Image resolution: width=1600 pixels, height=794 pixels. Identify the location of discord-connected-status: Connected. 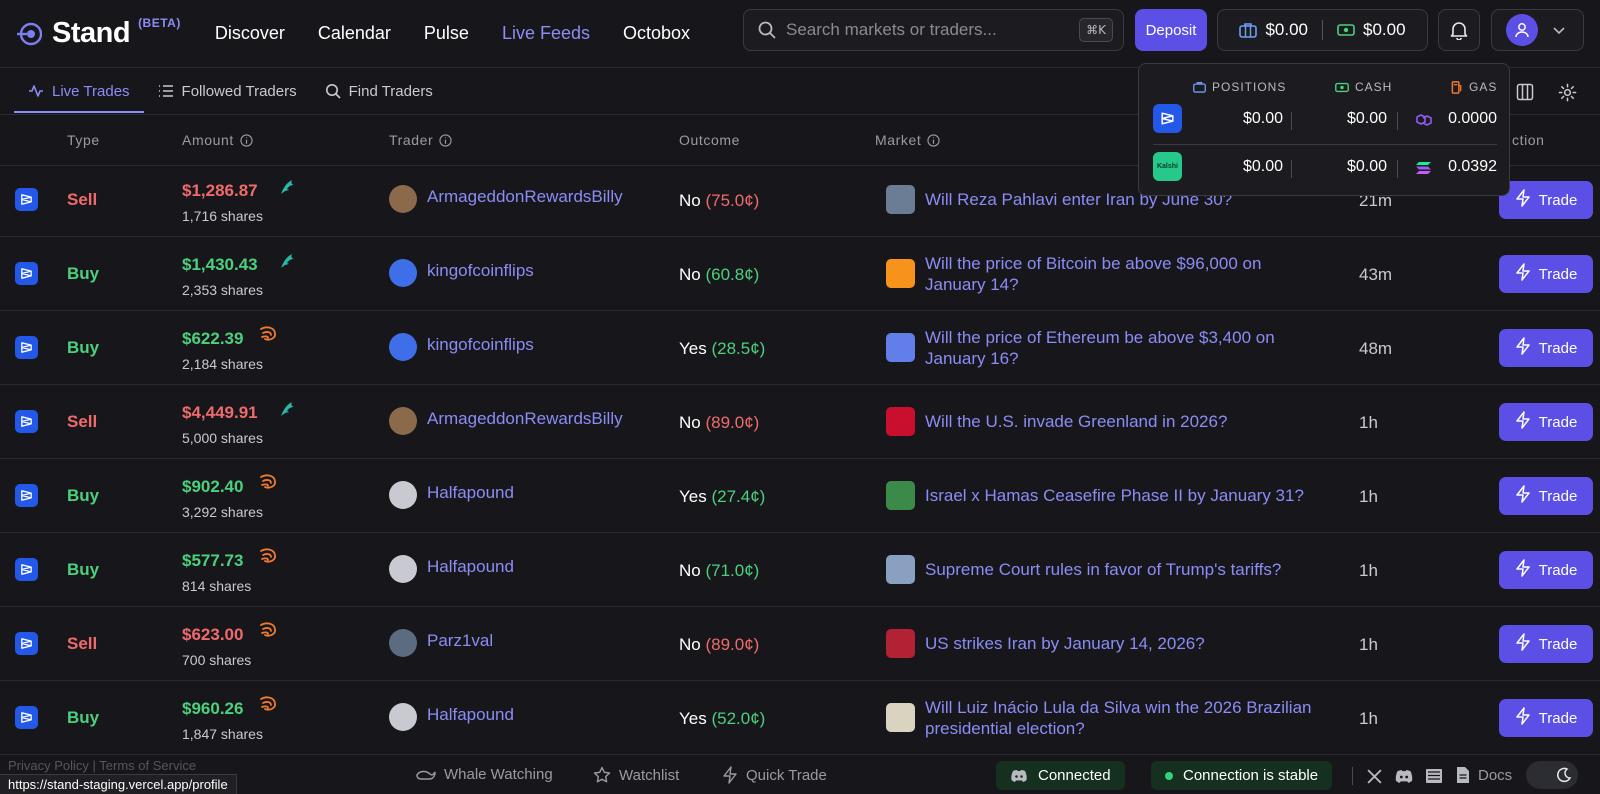
(1060, 775).